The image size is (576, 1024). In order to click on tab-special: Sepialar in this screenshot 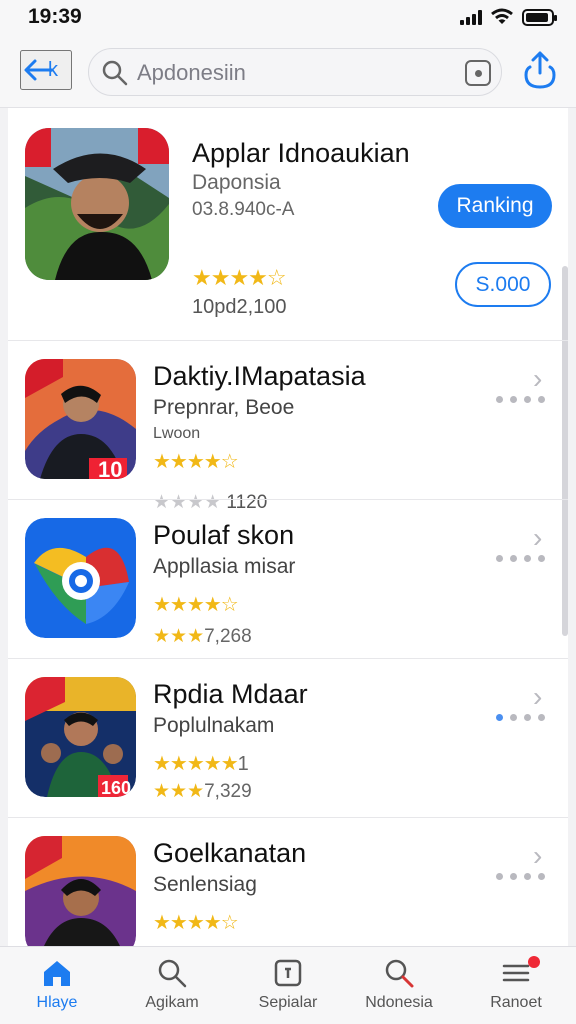, I will do `click(288, 984)`.